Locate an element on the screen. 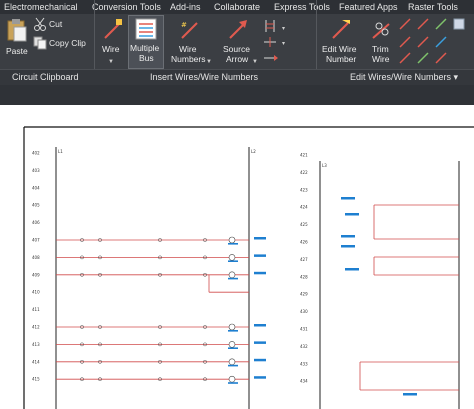 This screenshot has width=474, height=409. wire-icon is located at coordinates (113, 29).